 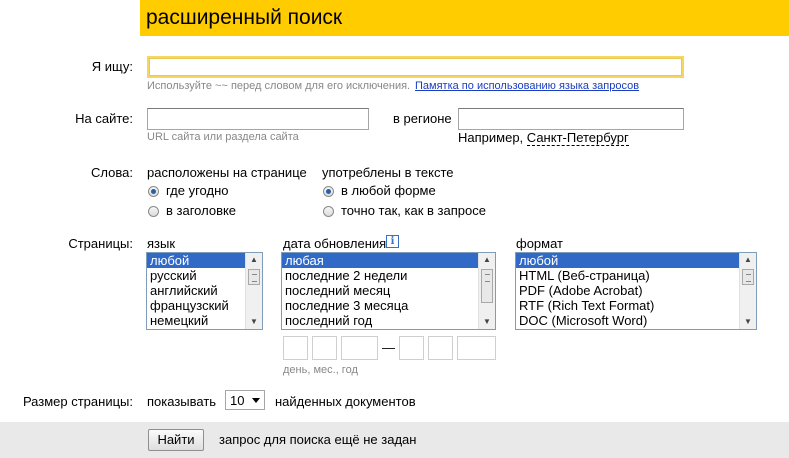 What do you see at coordinates (112, 172) in the screenshot?
I see `words-label: Слова:` at bounding box center [112, 172].